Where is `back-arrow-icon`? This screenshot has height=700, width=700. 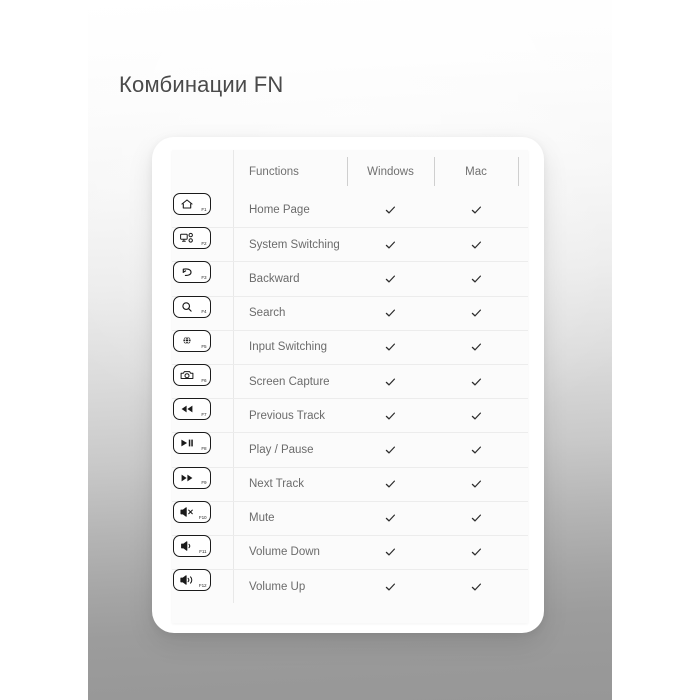
back-arrow-icon is located at coordinates (187, 272).